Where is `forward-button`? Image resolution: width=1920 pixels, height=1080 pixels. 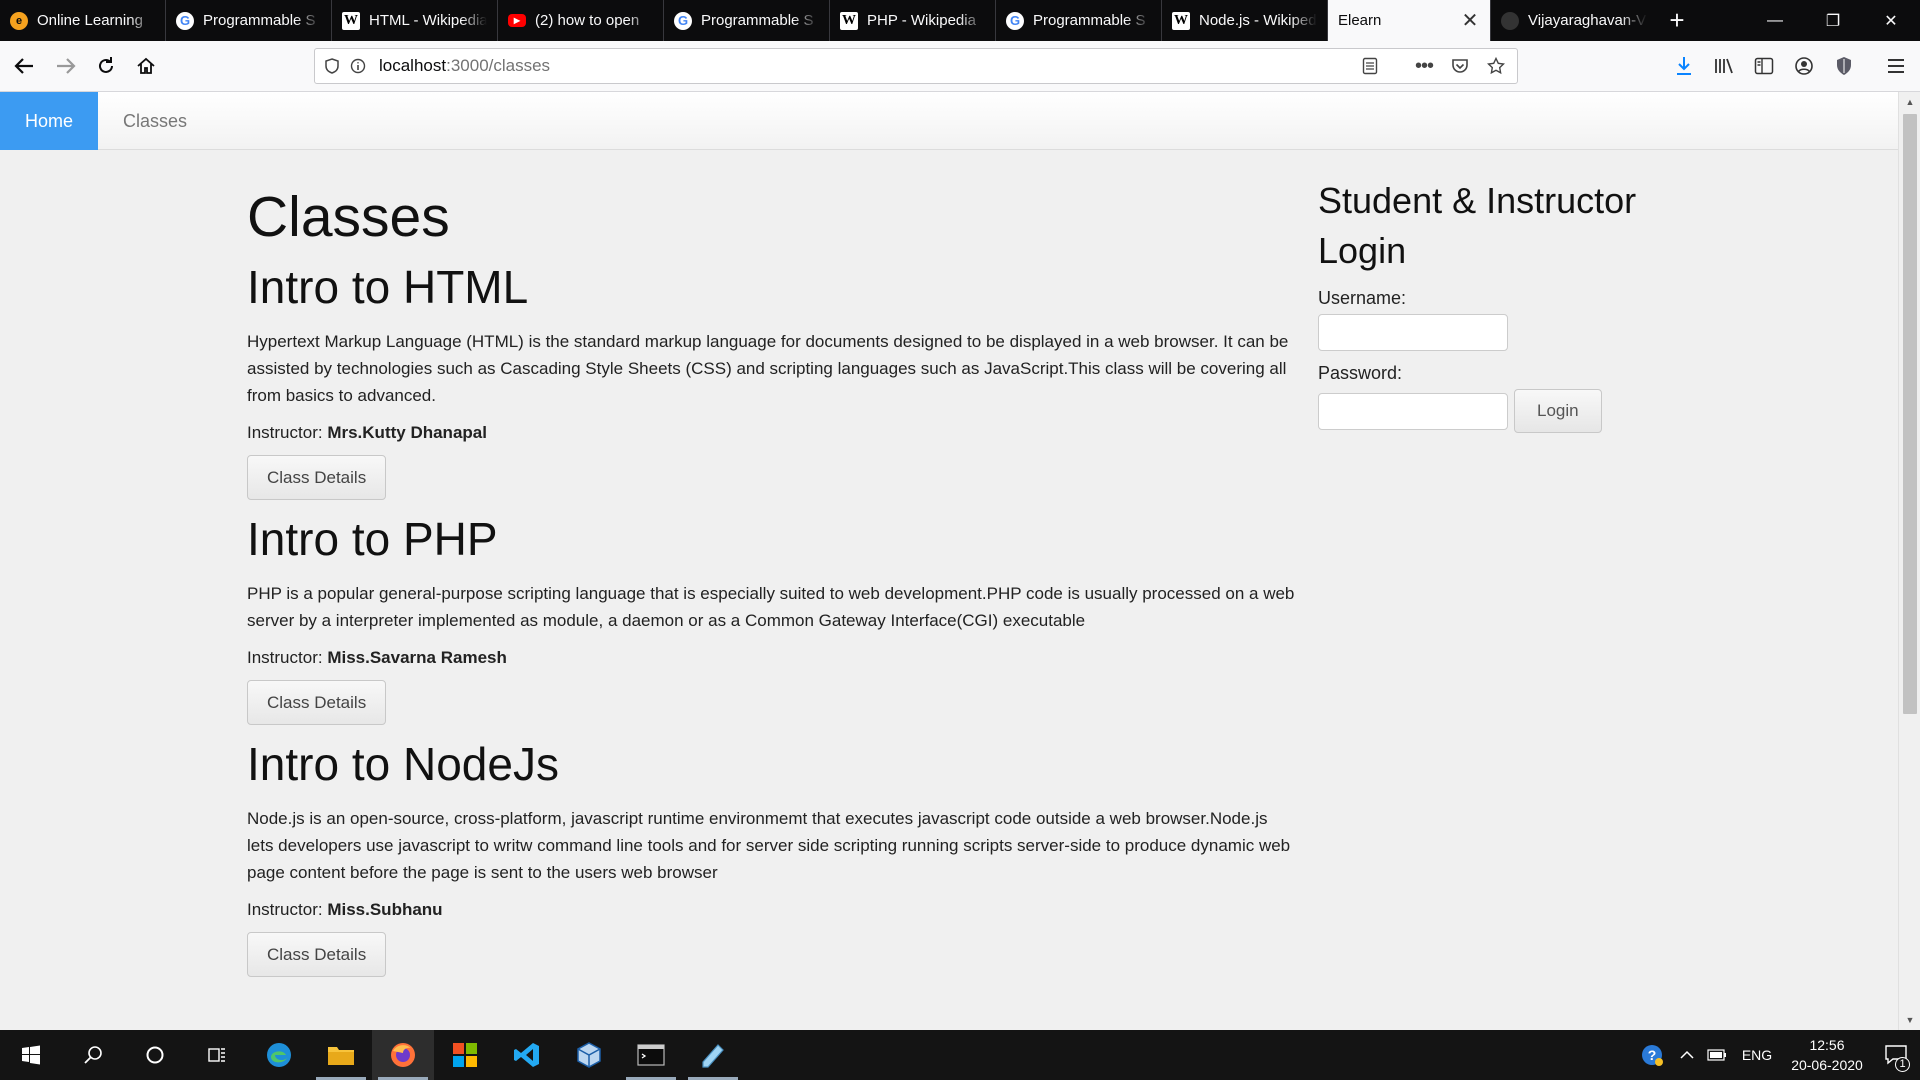
forward-button is located at coordinates (66, 66).